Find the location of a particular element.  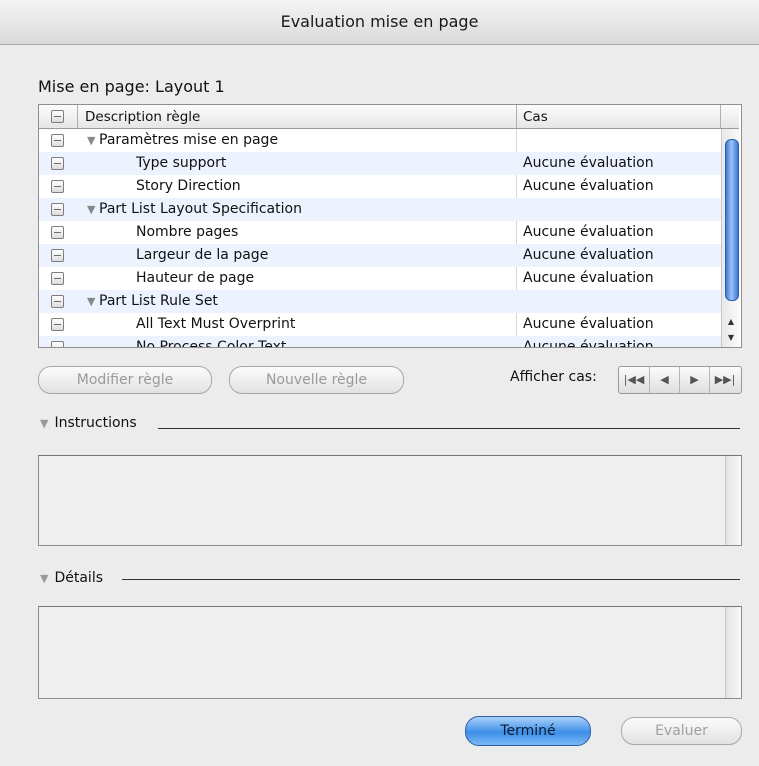

scroll-up-icon: ▲ is located at coordinates (731, 322).